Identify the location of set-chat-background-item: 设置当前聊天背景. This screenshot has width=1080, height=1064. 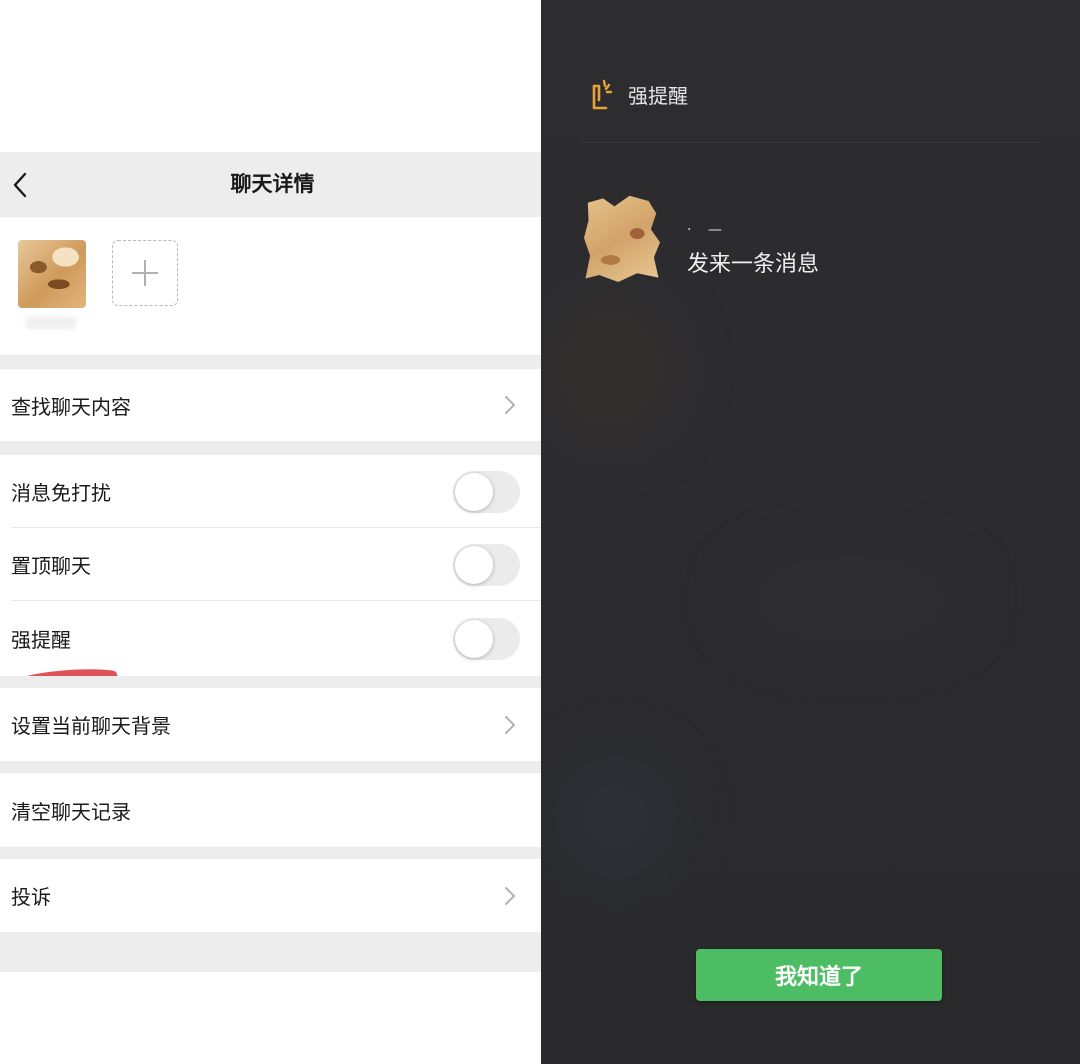
(270, 724).